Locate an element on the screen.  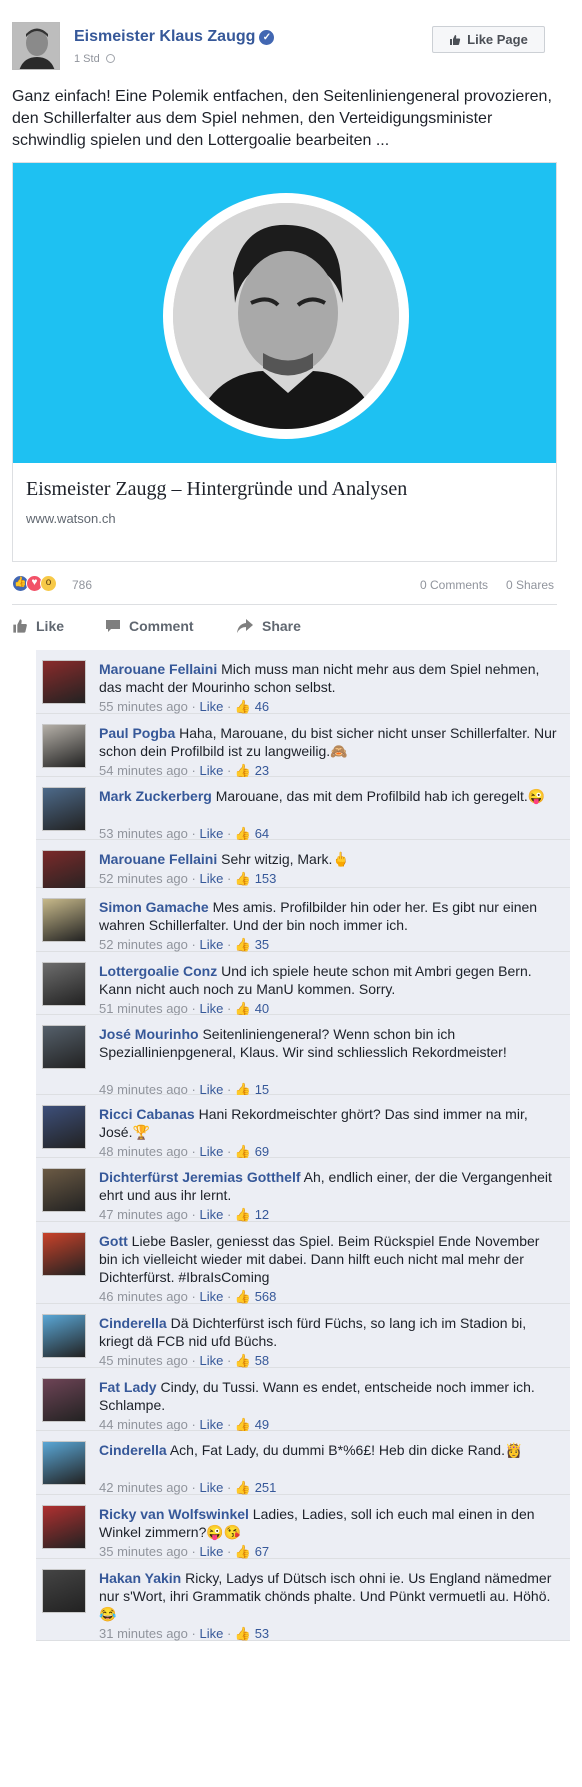
commenter-name: Ricci Cabanas is located at coordinates (147, 1114).